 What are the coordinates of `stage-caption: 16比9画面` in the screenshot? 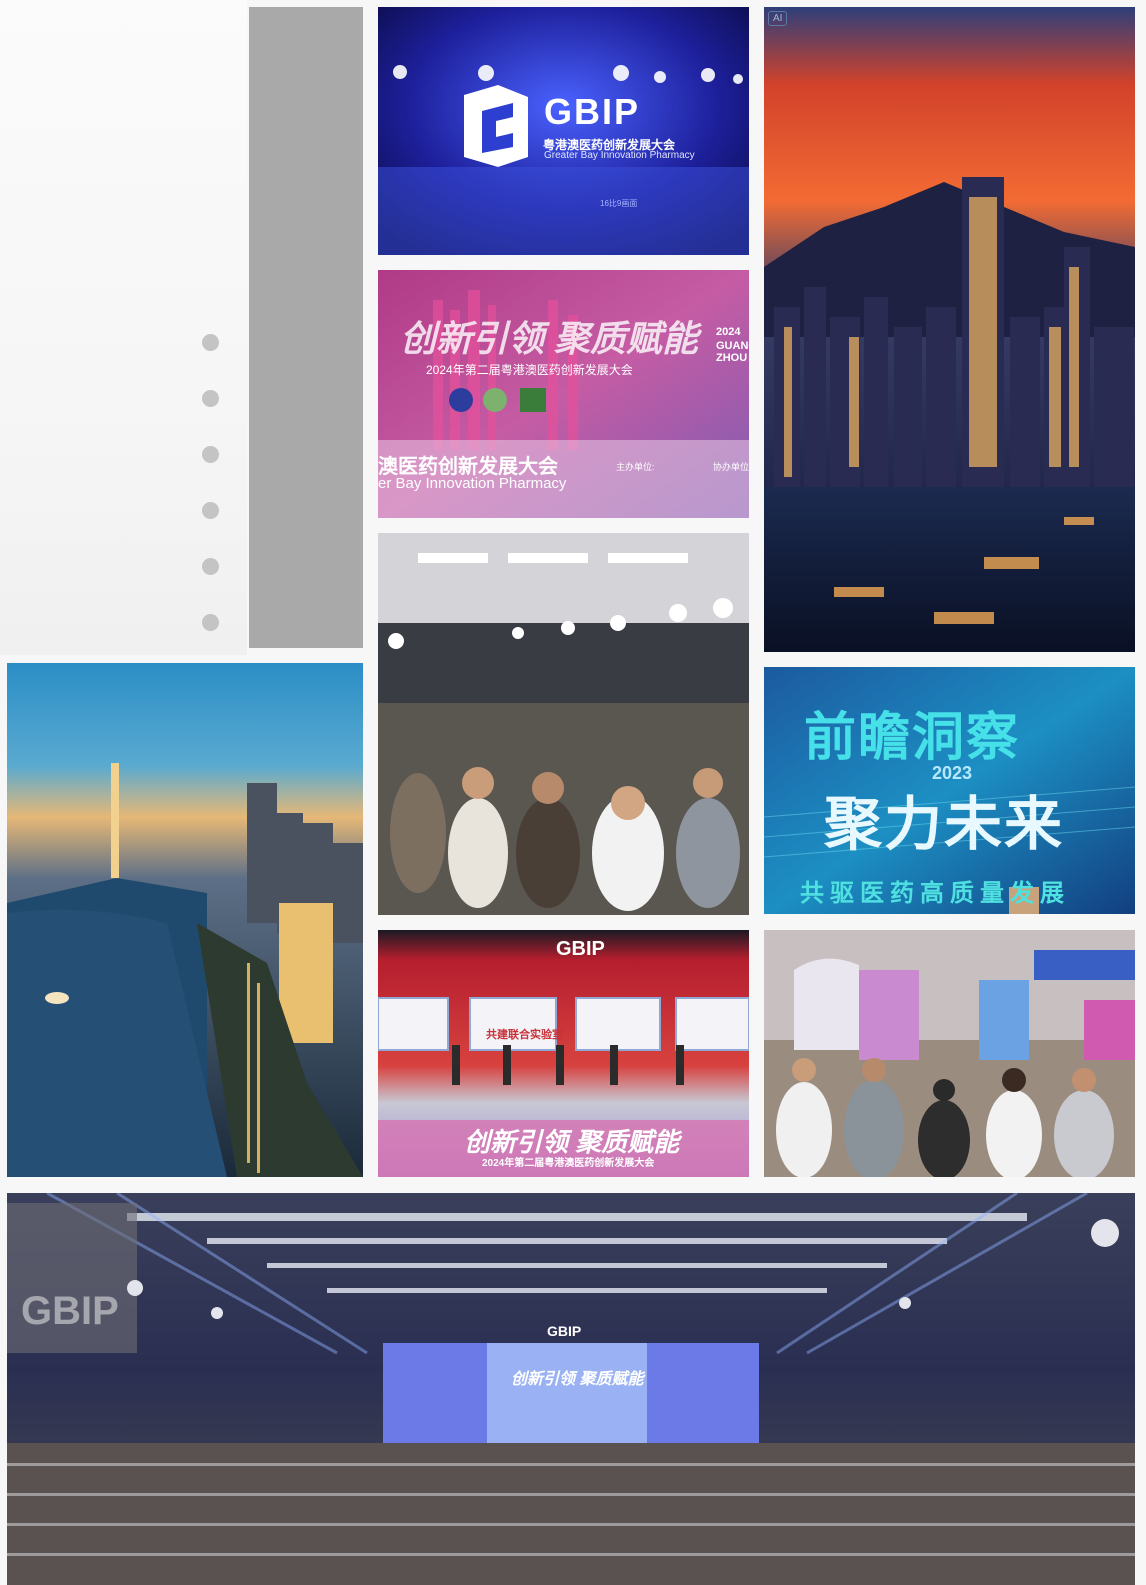 It's located at (619, 203).